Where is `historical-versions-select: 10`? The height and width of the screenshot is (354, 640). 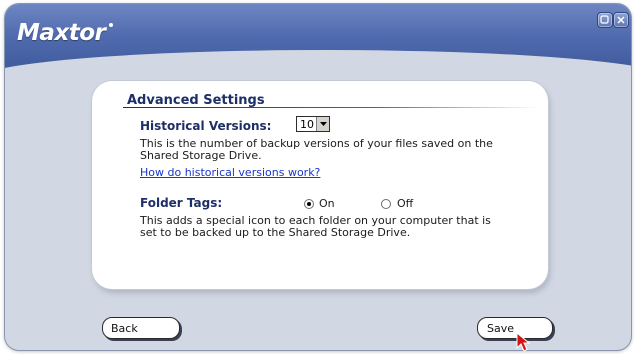 historical-versions-select: 10 is located at coordinates (313, 124).